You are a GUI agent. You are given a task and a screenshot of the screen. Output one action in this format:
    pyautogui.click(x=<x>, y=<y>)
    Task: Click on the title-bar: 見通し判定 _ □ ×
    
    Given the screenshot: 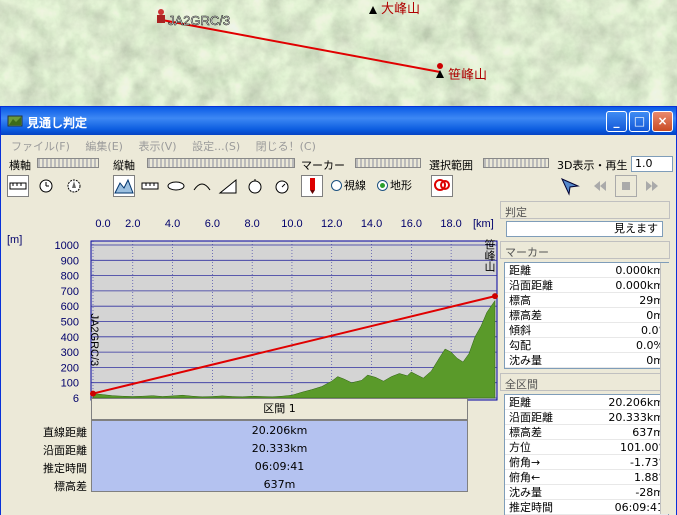 What is the action you would take?
    pyautogui.click(x=338, y=121)
    